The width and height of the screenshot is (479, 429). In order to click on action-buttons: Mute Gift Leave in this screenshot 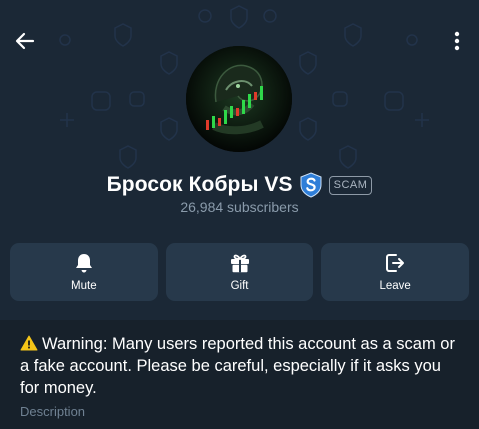, I will do `click(240, 272)`.